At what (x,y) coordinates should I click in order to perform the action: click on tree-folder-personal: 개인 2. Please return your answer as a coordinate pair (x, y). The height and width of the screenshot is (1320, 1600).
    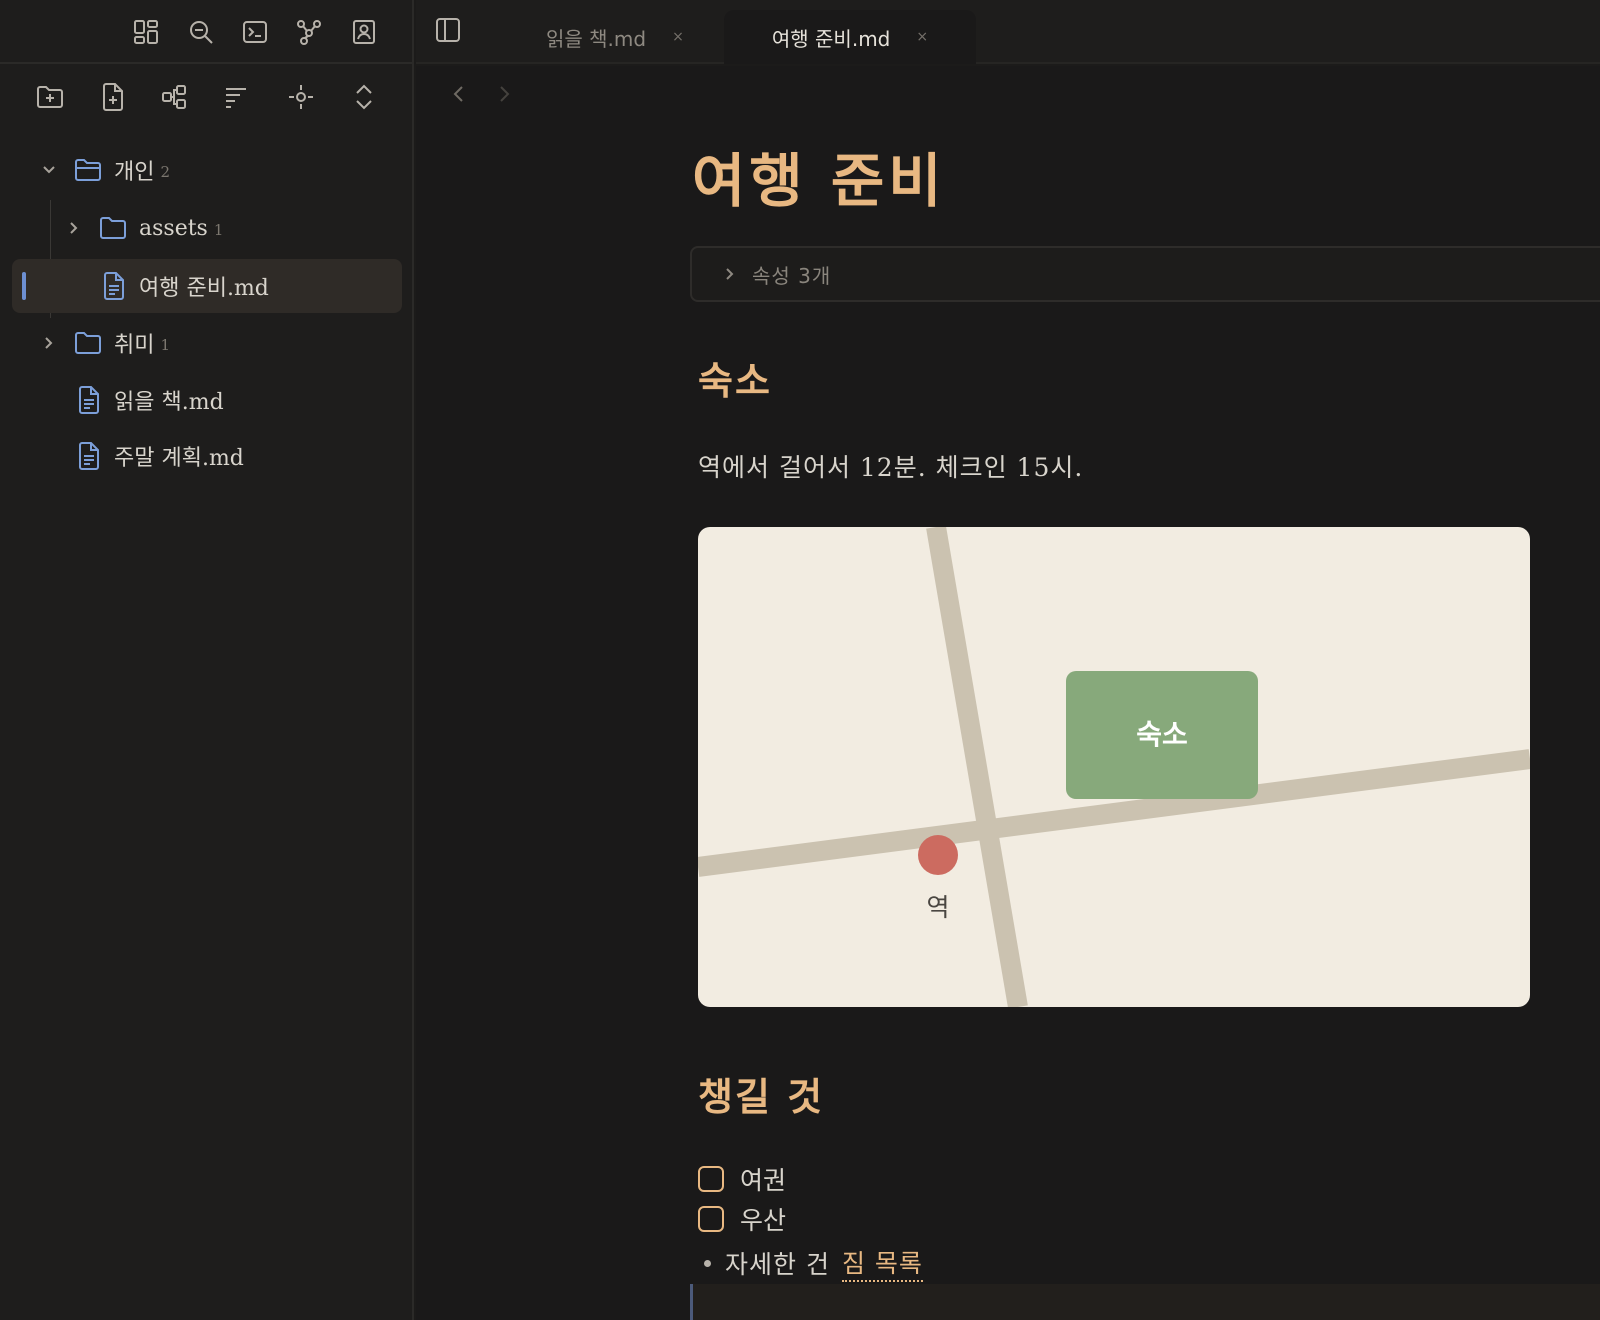
    Looking at the image, I should click on (107, 170).